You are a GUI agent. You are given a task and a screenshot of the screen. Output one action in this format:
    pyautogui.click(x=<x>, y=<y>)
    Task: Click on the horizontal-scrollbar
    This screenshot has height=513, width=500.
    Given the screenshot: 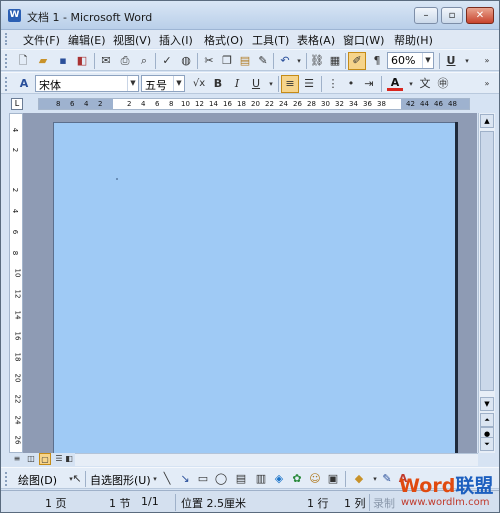 What is the action you would take?
    pyautogui.click(x=276, y=459)
    